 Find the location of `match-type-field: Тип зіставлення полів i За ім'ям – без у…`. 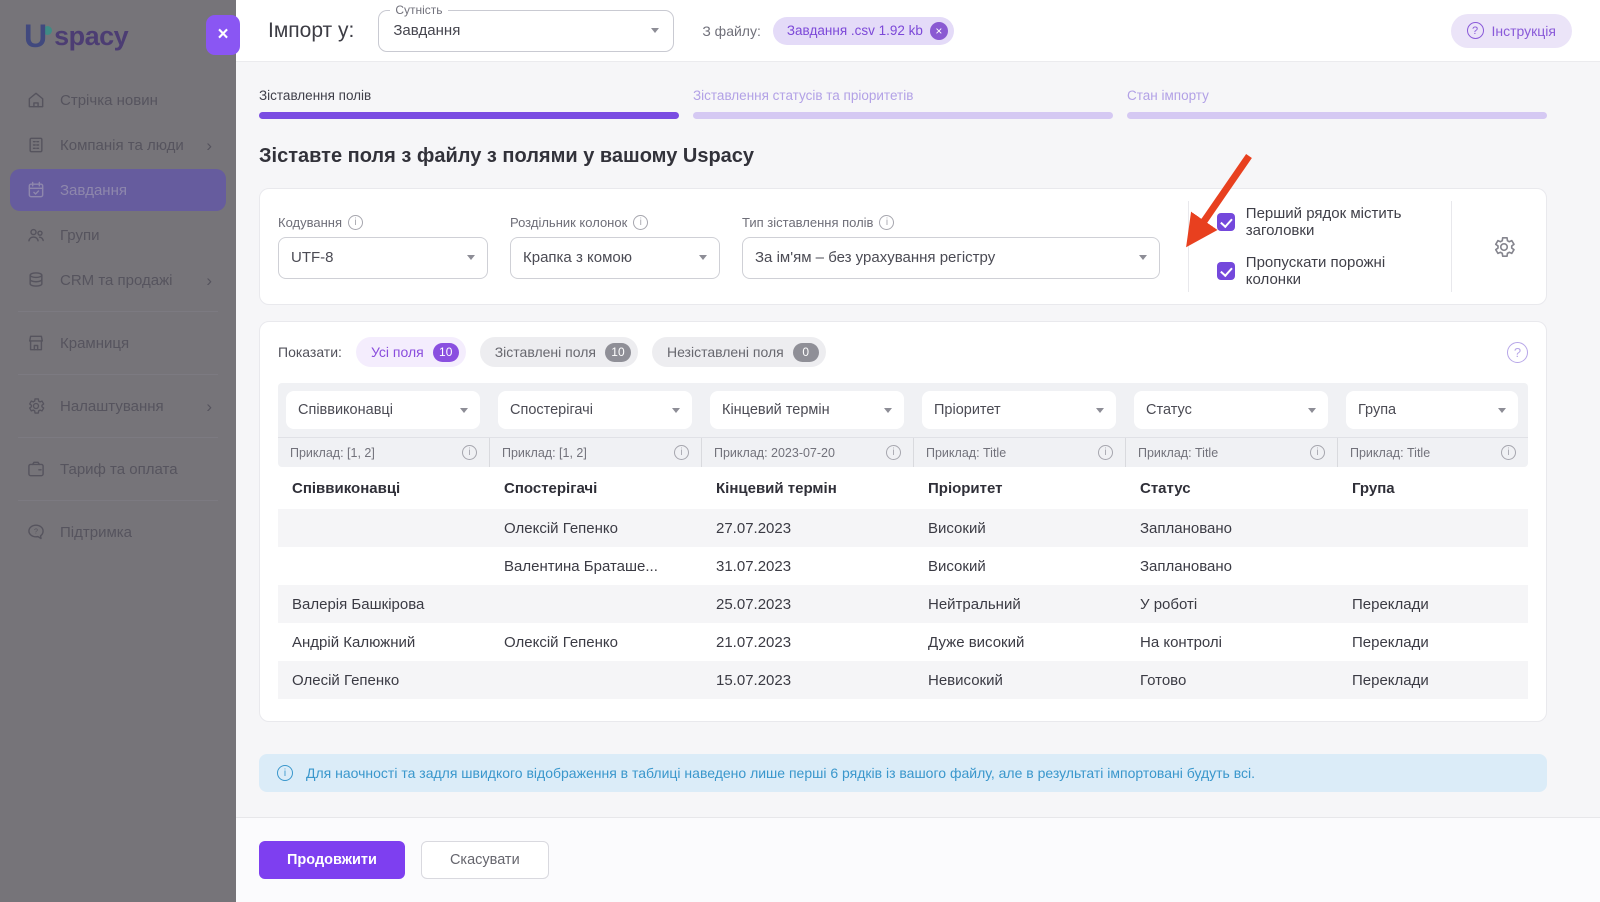

match-type-field: Тип зіставлення полів i За ім'ям – без у… is located at coordinates (951, 246).